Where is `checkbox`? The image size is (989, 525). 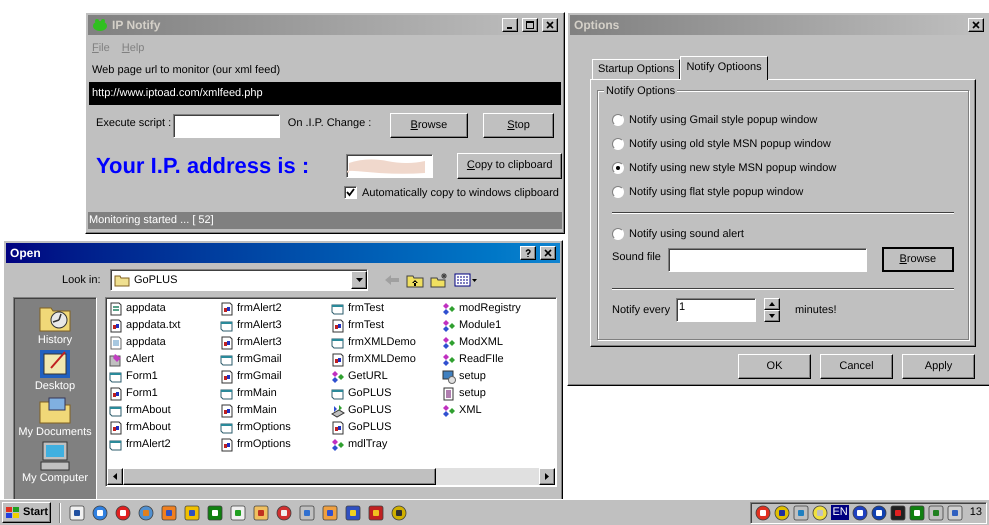
checkbox is located at coordinates (350, 193).